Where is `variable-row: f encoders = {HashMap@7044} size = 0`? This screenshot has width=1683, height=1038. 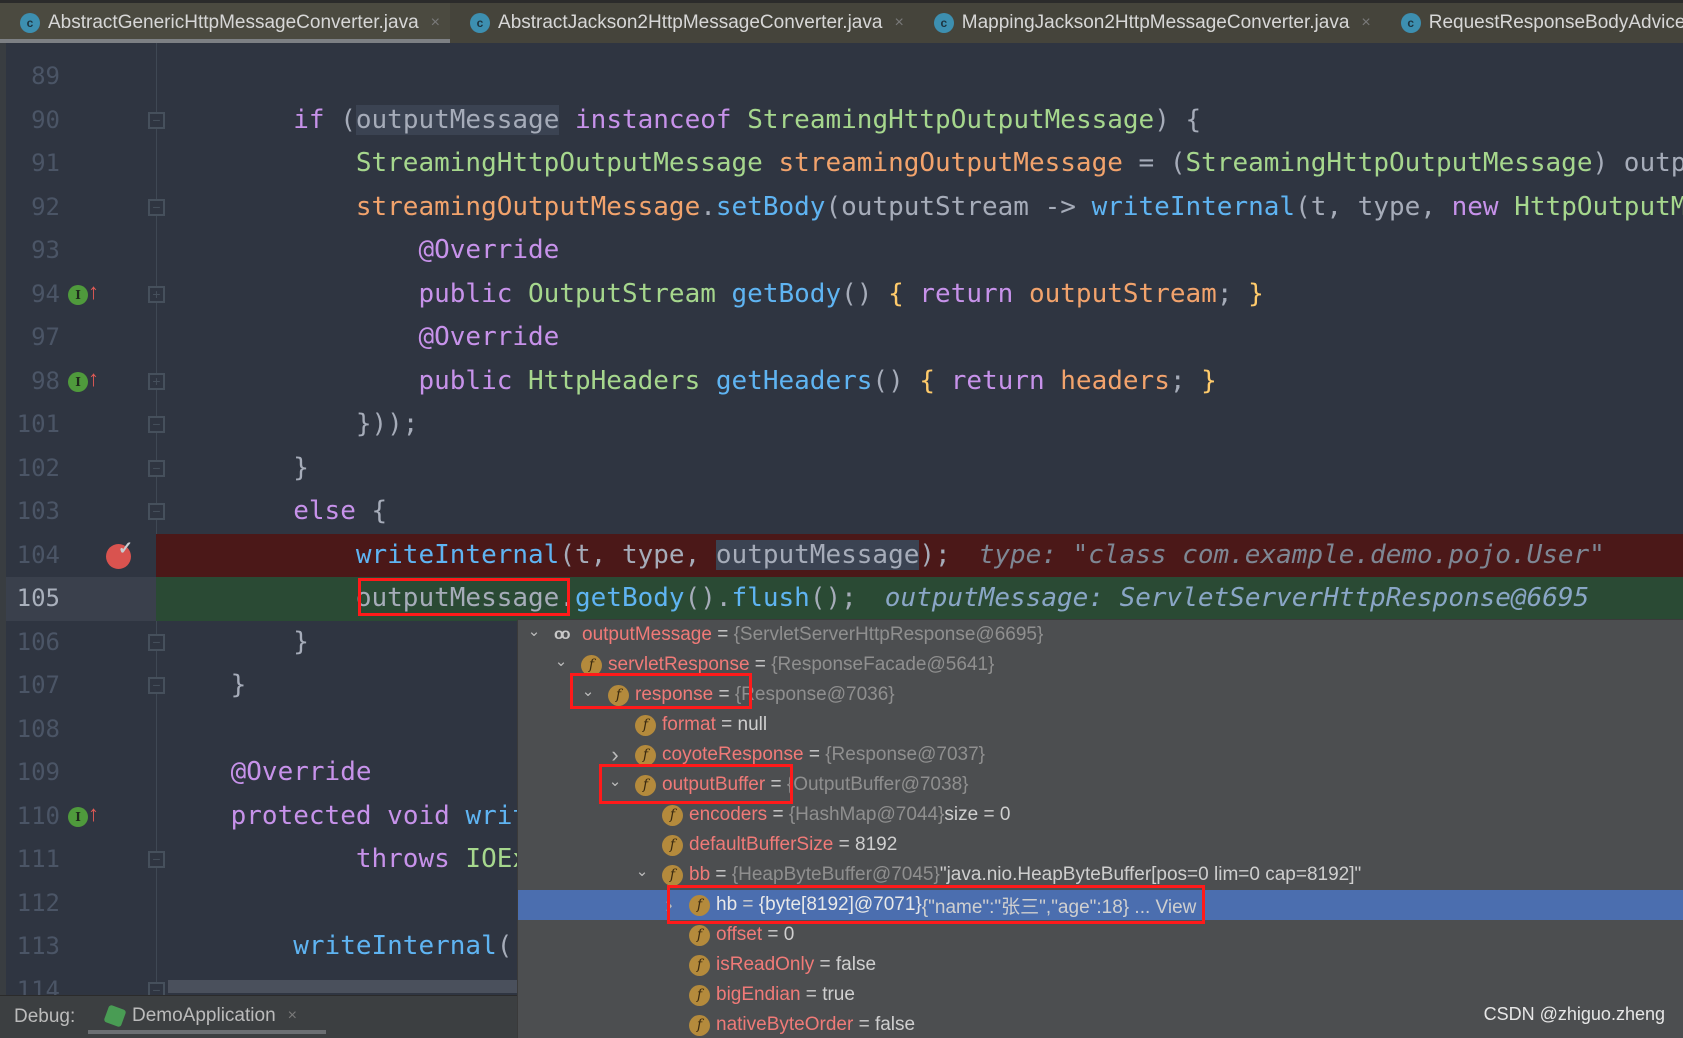
variable-row: f encoders = {HashMap@7044} size = 0 is located at coordinates (1100, 815).